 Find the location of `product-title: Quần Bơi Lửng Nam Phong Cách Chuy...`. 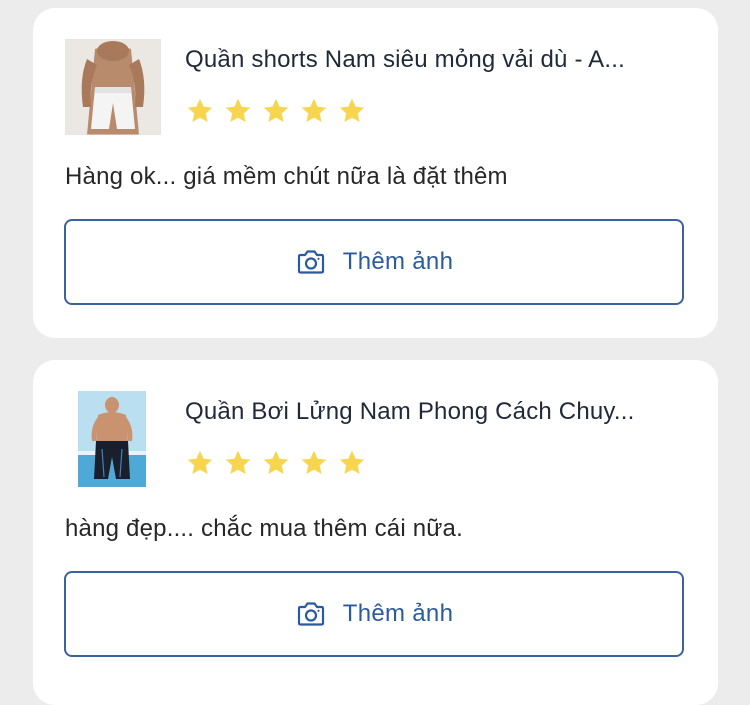

product-title: Quần Bơi Lửng Nam Phong Cách Chuy... is located at coordinates (440, 412).